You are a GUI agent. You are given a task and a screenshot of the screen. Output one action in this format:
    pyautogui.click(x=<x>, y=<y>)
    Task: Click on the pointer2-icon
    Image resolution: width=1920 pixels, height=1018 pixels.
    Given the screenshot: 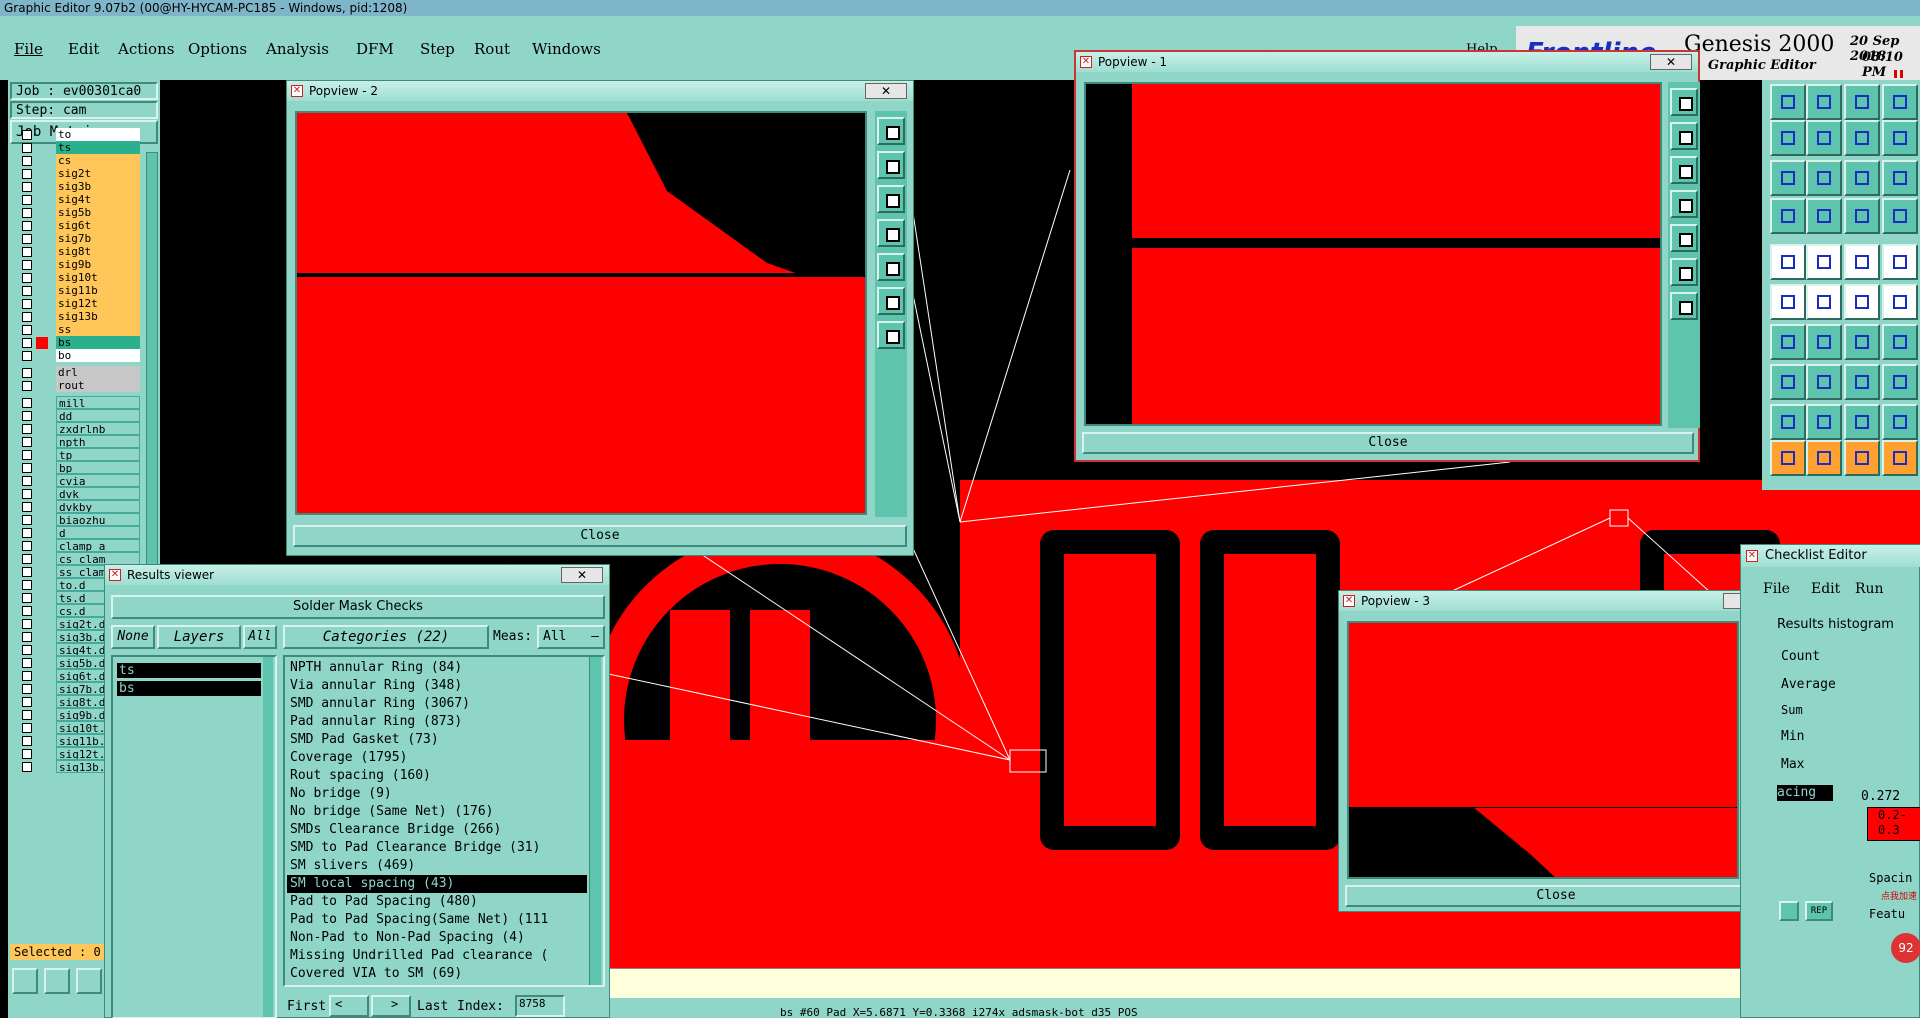 What is the action you would take?
    pyautogui.click(x=1824, y=458)
    